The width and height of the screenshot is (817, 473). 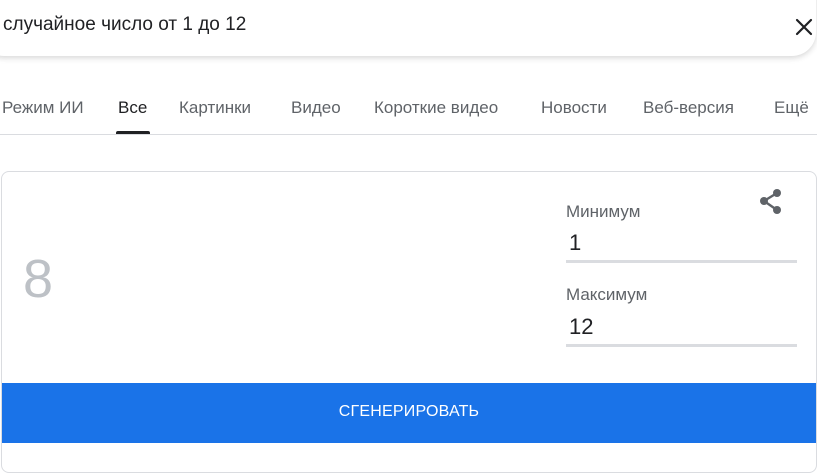 I want to click on active-tab-indicator, so click(x=133, y=132).